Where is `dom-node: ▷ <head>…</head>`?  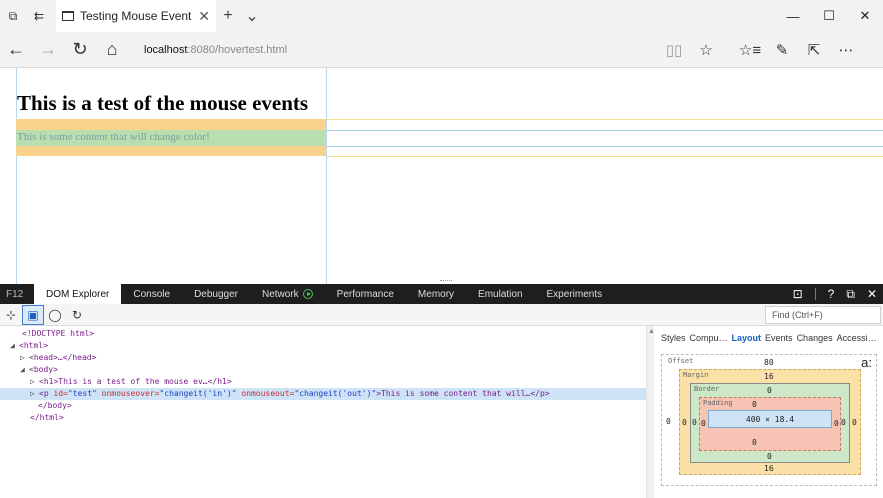 dom-node: ▷ <head>…</head> is located at coordinates (323, 358).